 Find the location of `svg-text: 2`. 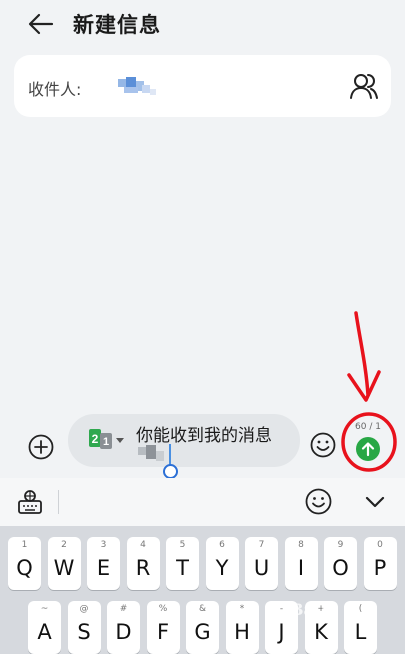

svg-text: 2 is located at coordinates (95, 439).